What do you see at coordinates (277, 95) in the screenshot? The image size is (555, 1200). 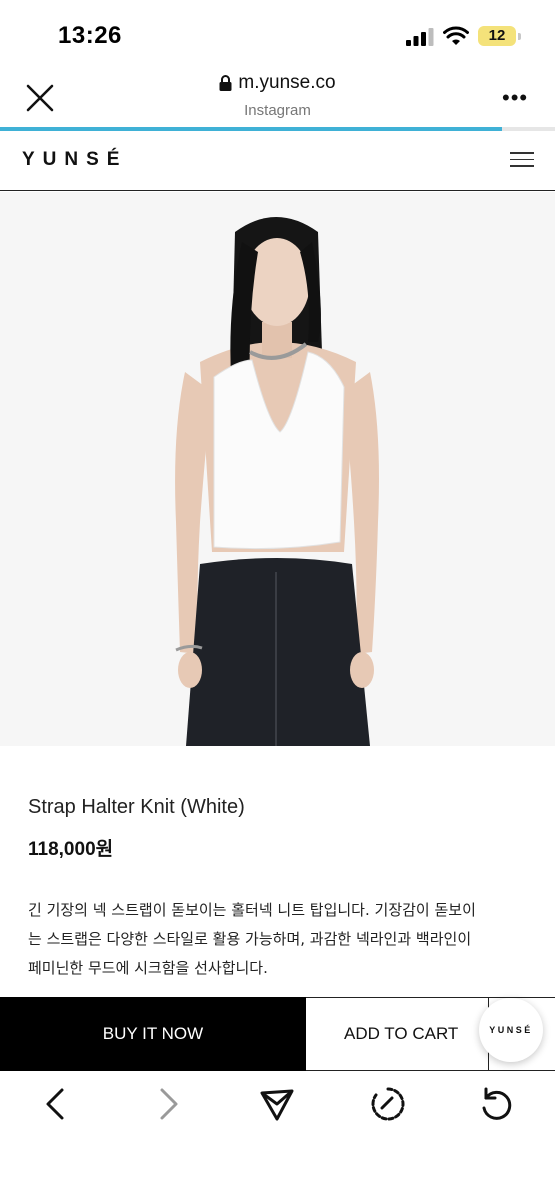 I see `address-bar: m.yunse.co Instagram` at bounding box center [277, 95].